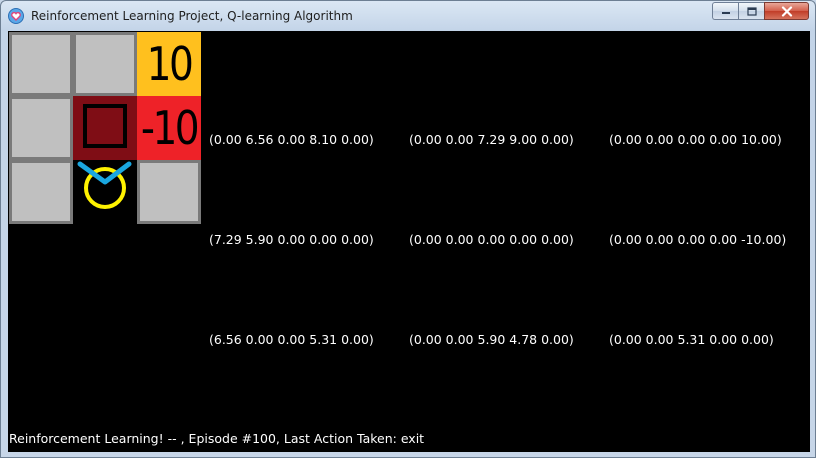 This screenshot has height=458, width=816. I want to click on grid-cell-negative-reward: -10, so click(169, 128).